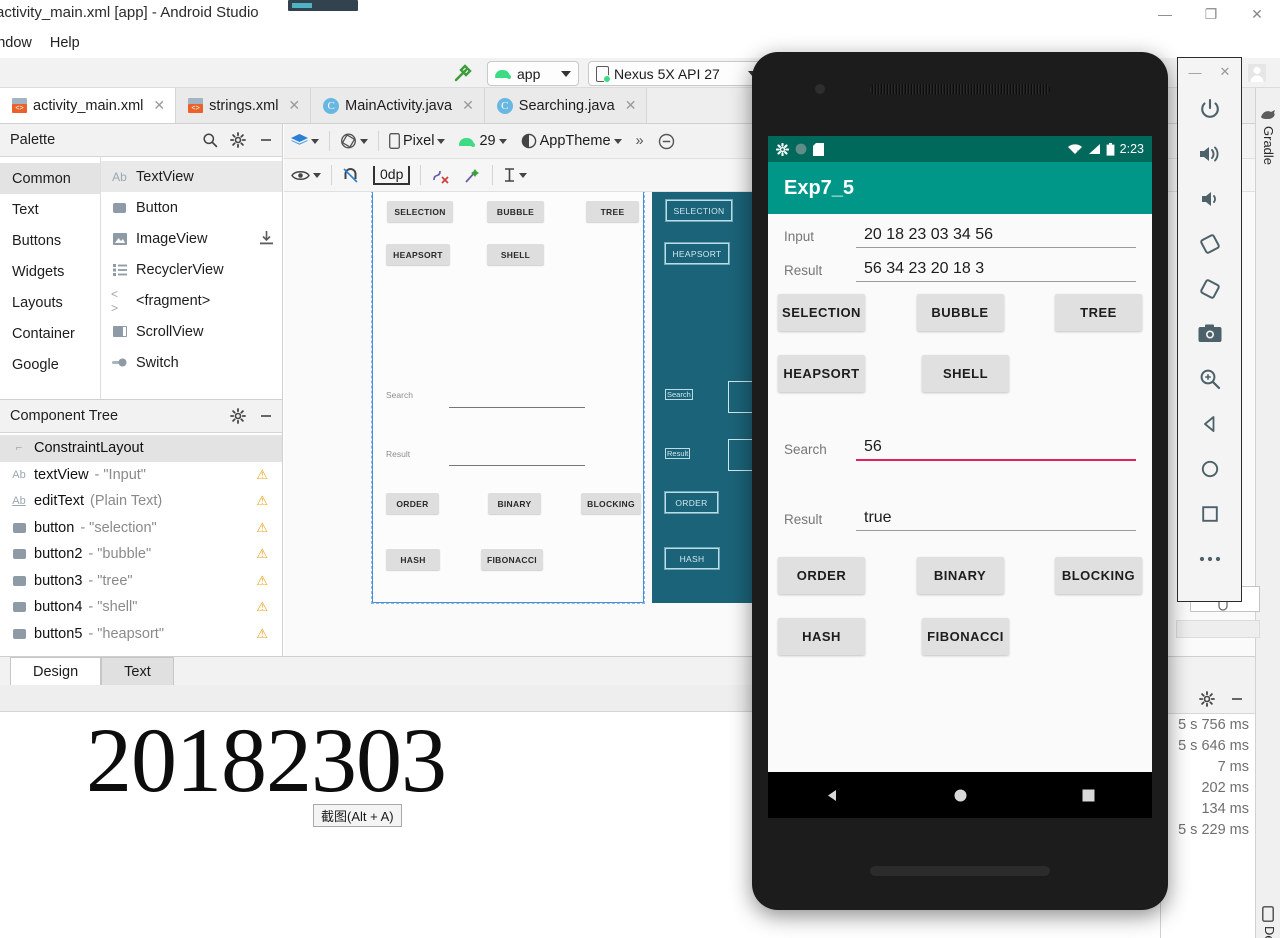 The image size is (1280, 938). Describe the element at coordinates (996, 271) in the screenshot. I see `result-field: 56 34 23 20 18 3` at that location.